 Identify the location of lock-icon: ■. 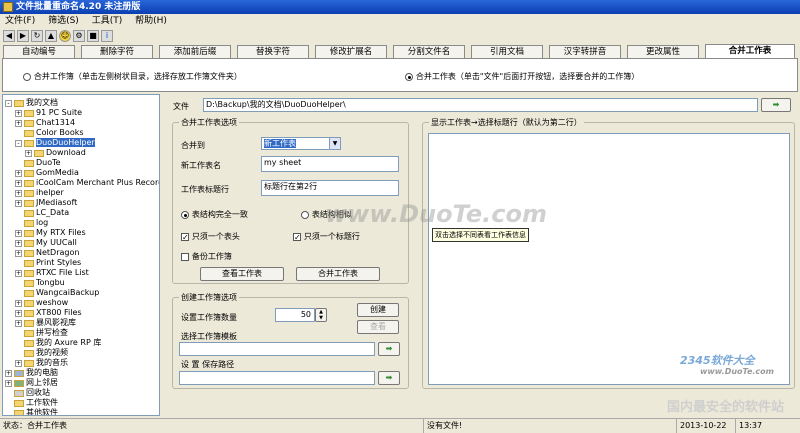
(93, 36).